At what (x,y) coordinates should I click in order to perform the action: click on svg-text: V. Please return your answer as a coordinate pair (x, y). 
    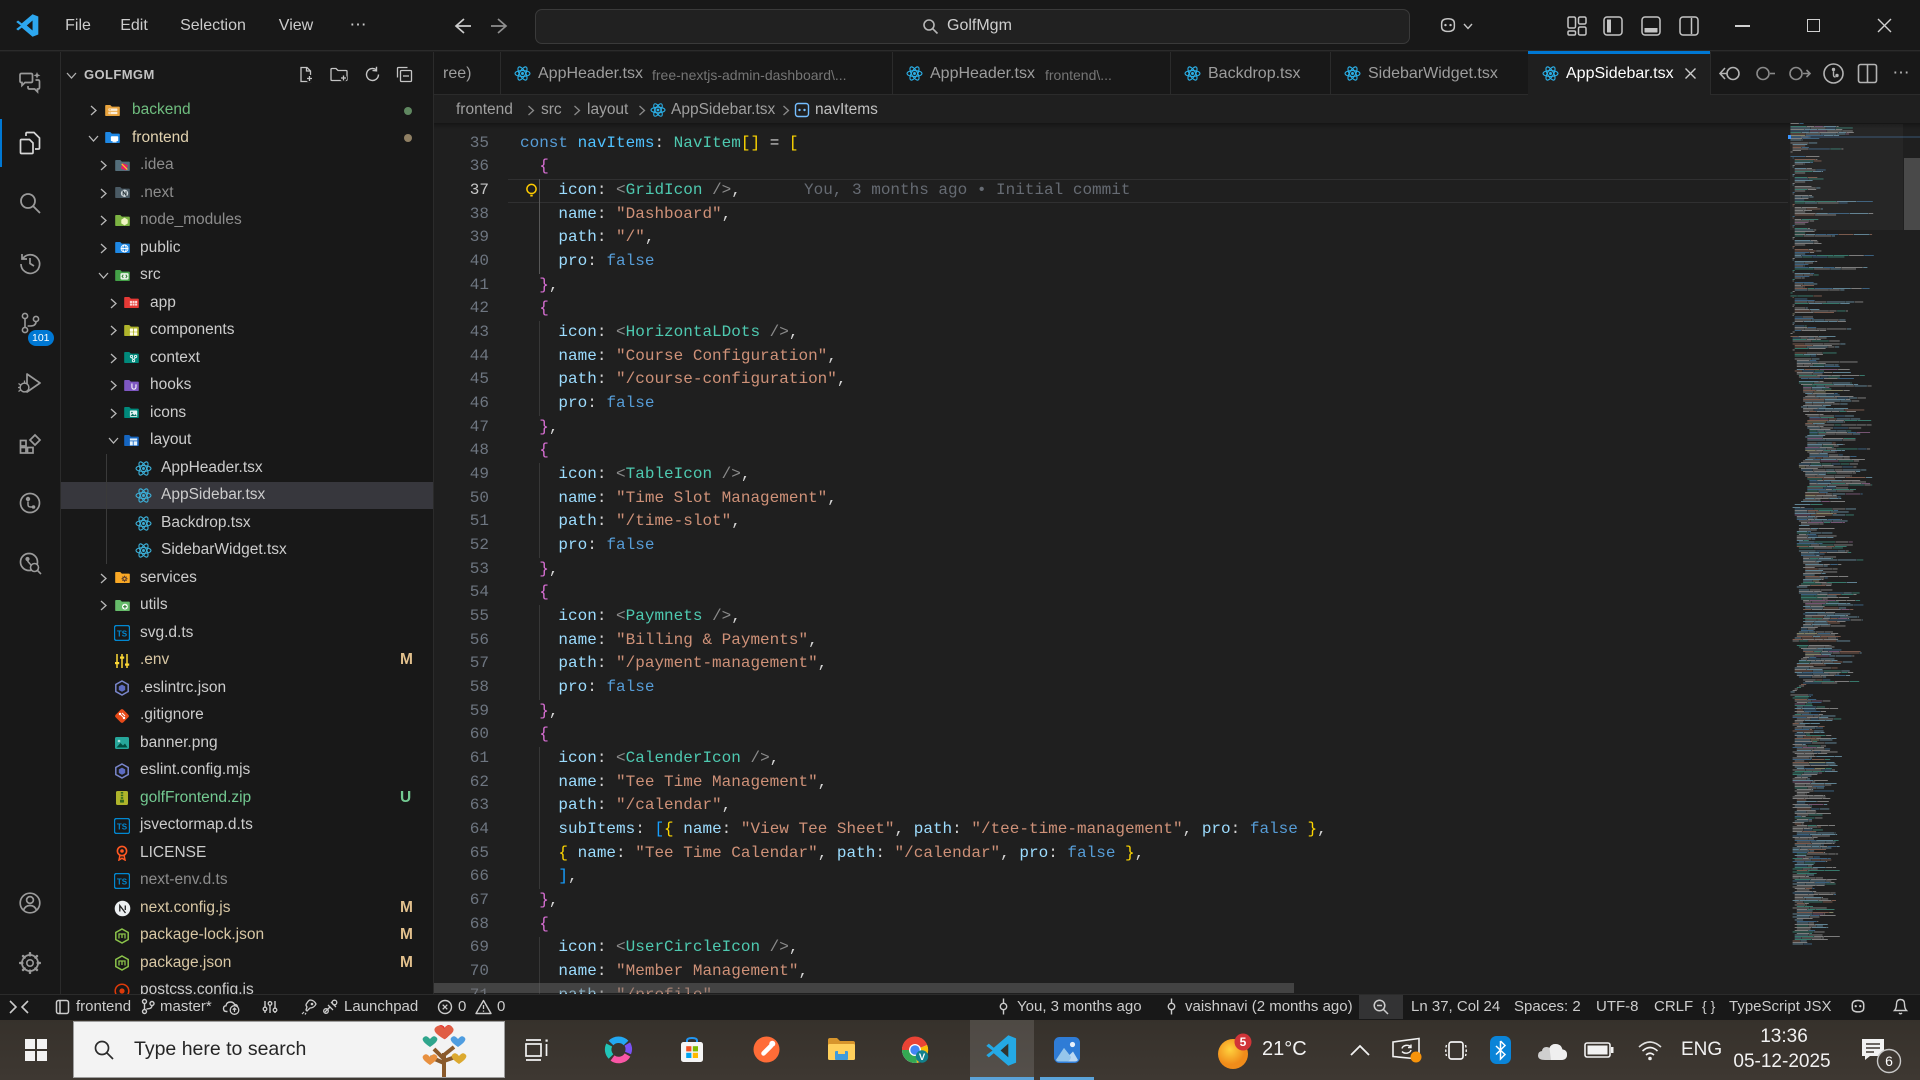
    Looking at the image, I should click on (922, 1057).